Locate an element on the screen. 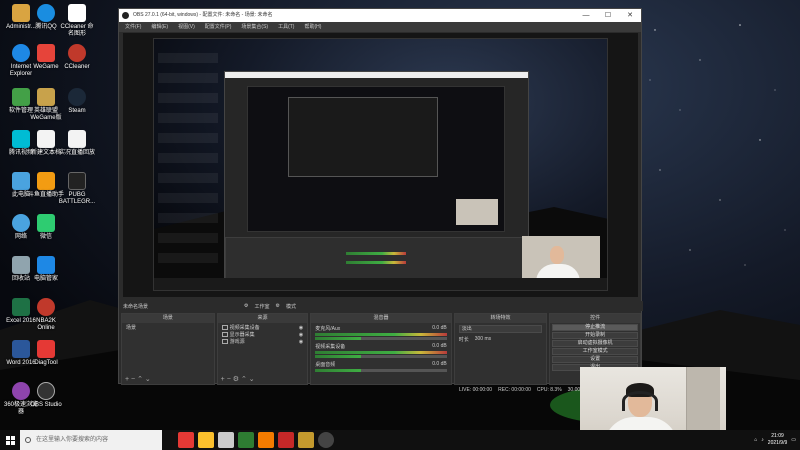 This screenshot has width=800, height=450. window-controls: — ☐ ✕ is located at coordinates (608, 15).